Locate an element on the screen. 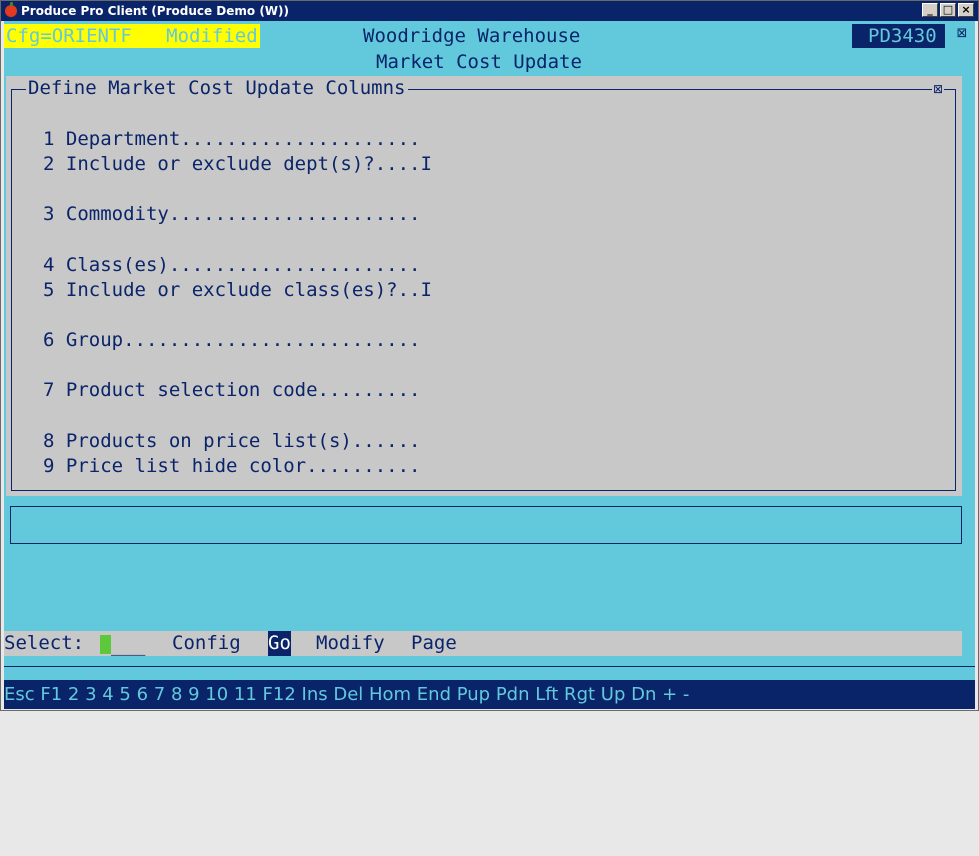 The image size is (979, 856). screen-close-icon: ⊠ is located at coordinates (962, 33).